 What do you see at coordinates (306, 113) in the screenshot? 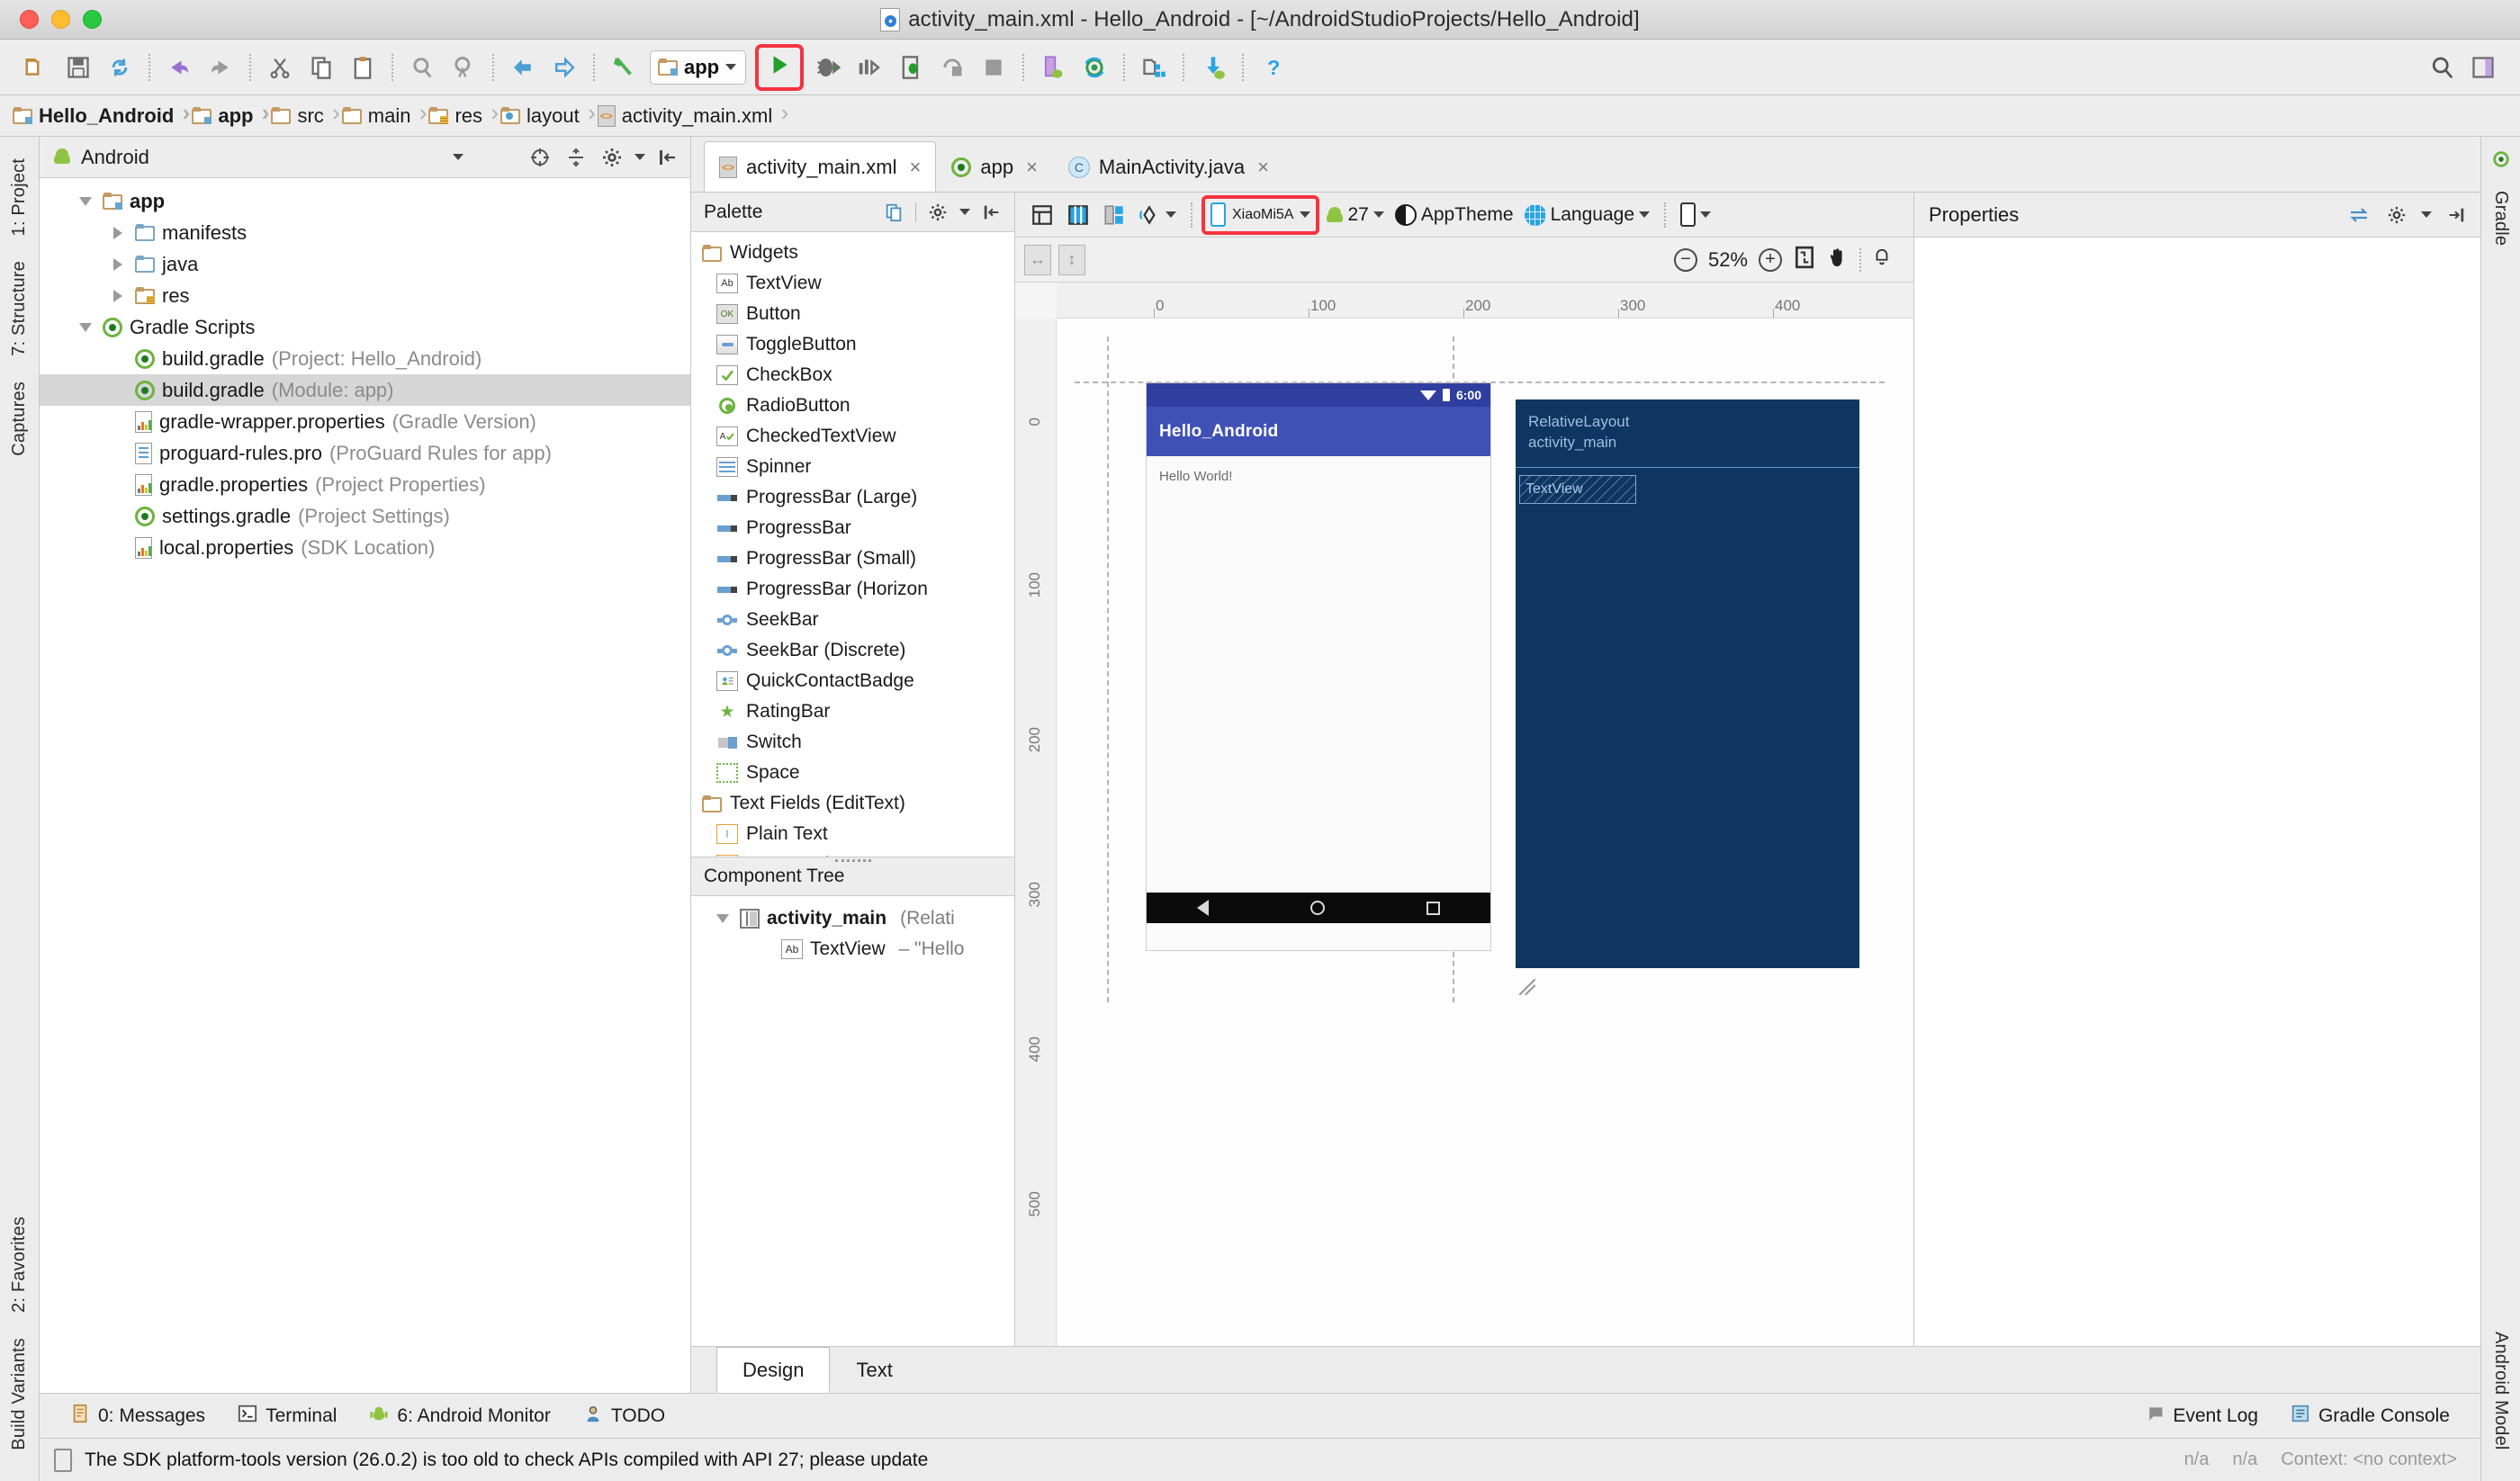
I see `breadcrumb-item-src: src ›` at bounding box center [306, 113].